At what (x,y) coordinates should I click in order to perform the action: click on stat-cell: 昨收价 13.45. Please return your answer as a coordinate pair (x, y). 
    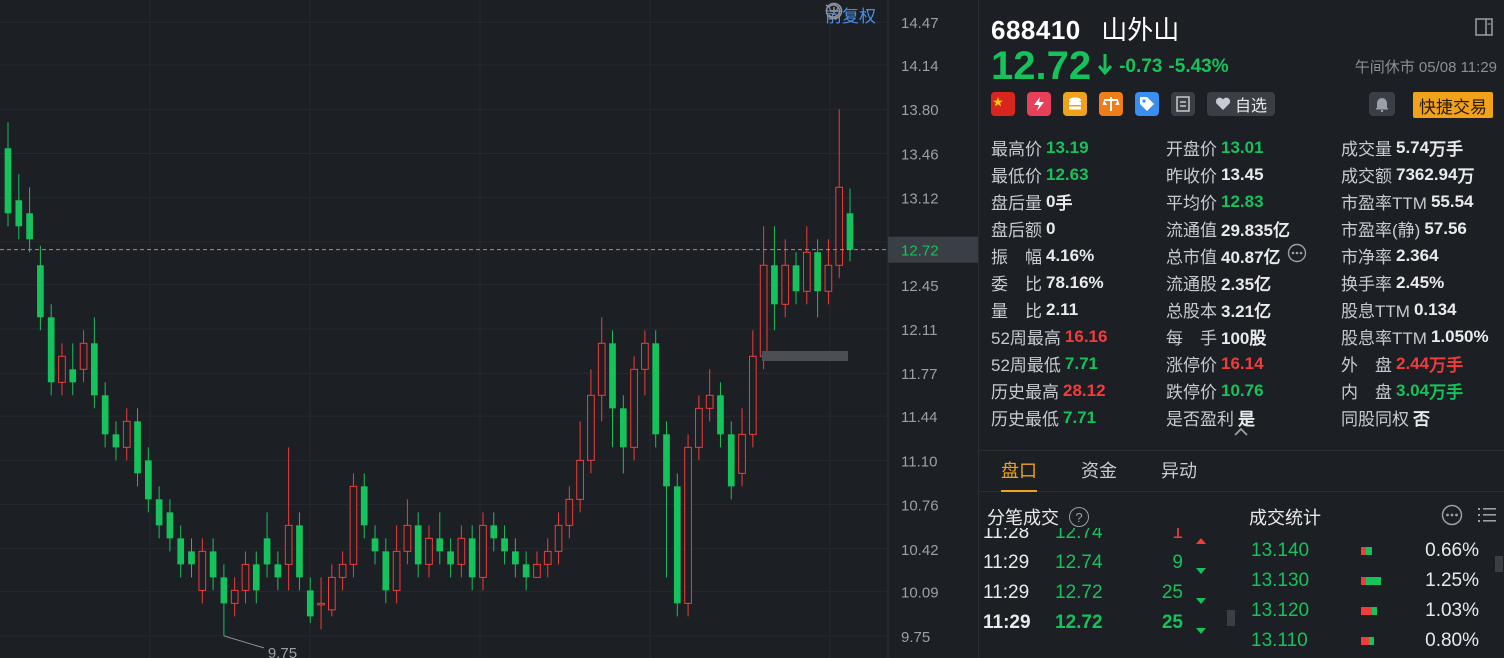
    Looking at the image, I should click on (1253, 174).